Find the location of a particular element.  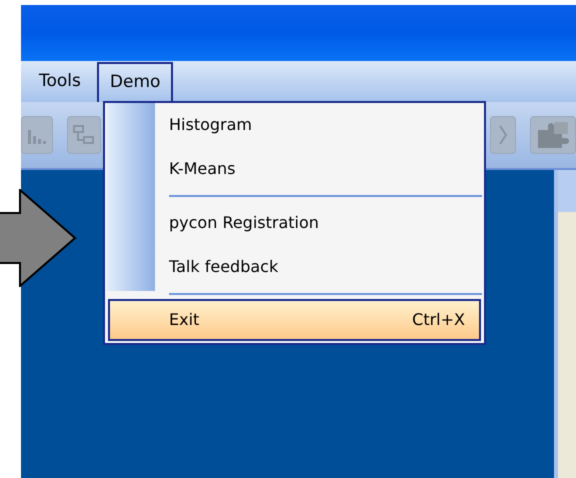

arrow-icon is located at coordinates (38, 238).